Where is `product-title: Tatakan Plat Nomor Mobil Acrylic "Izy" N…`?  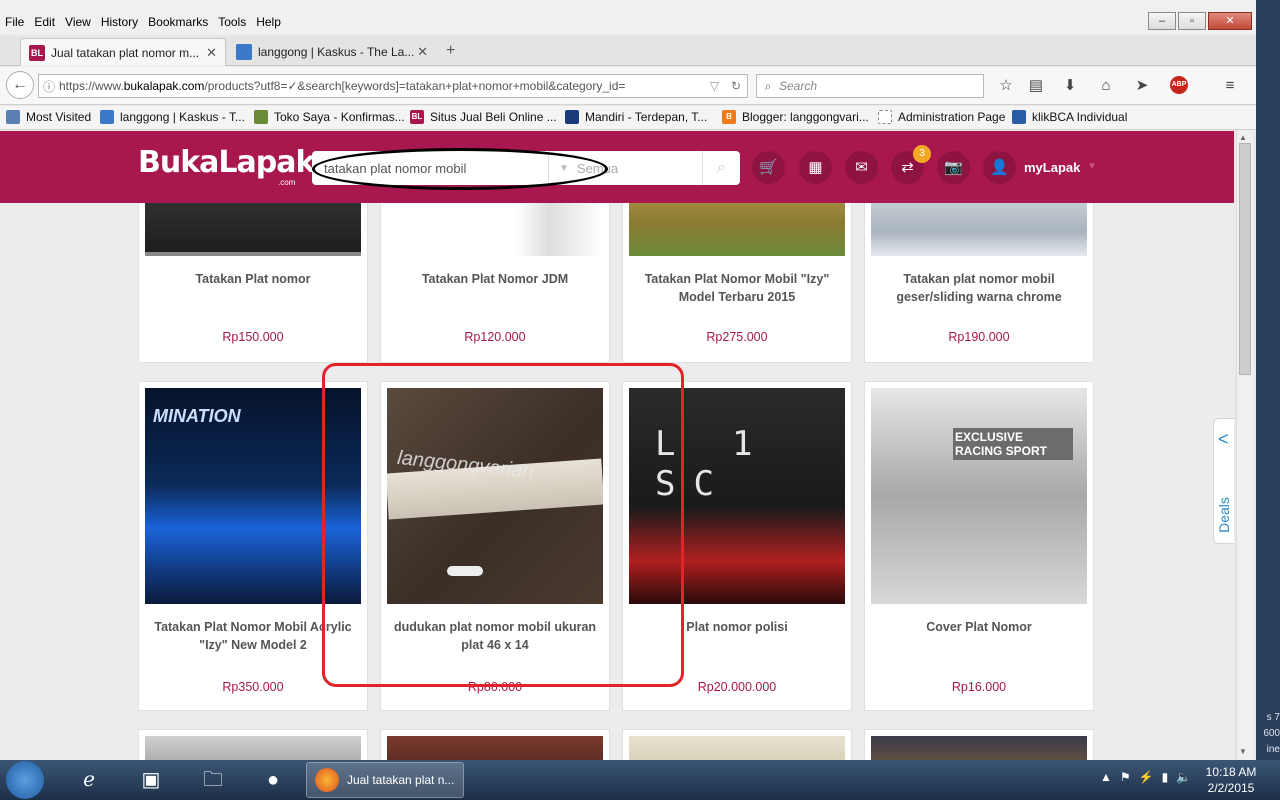
product-title: Tatakan Plat Nomor Mobil Acrylic "Izy" N… is located at coordinates (253, 636).